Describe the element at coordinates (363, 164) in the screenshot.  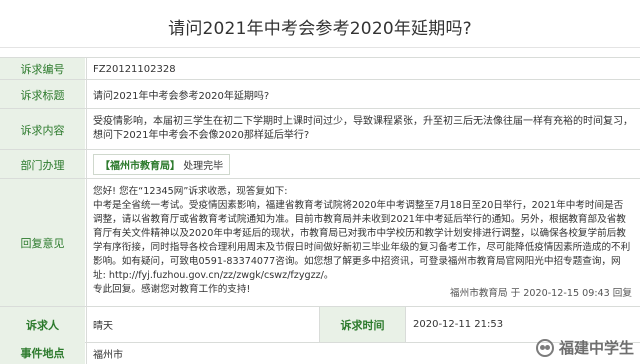
I see `dept-value: 【福州市教育局】 处理完毕` at that location.